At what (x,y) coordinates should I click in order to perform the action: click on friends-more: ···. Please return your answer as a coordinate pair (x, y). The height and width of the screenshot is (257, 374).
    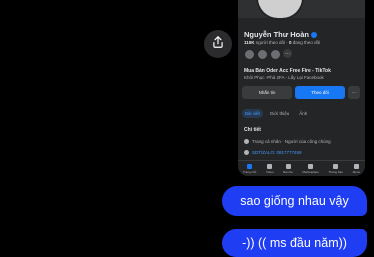
    Looking at the image, I should click on (287, 53).